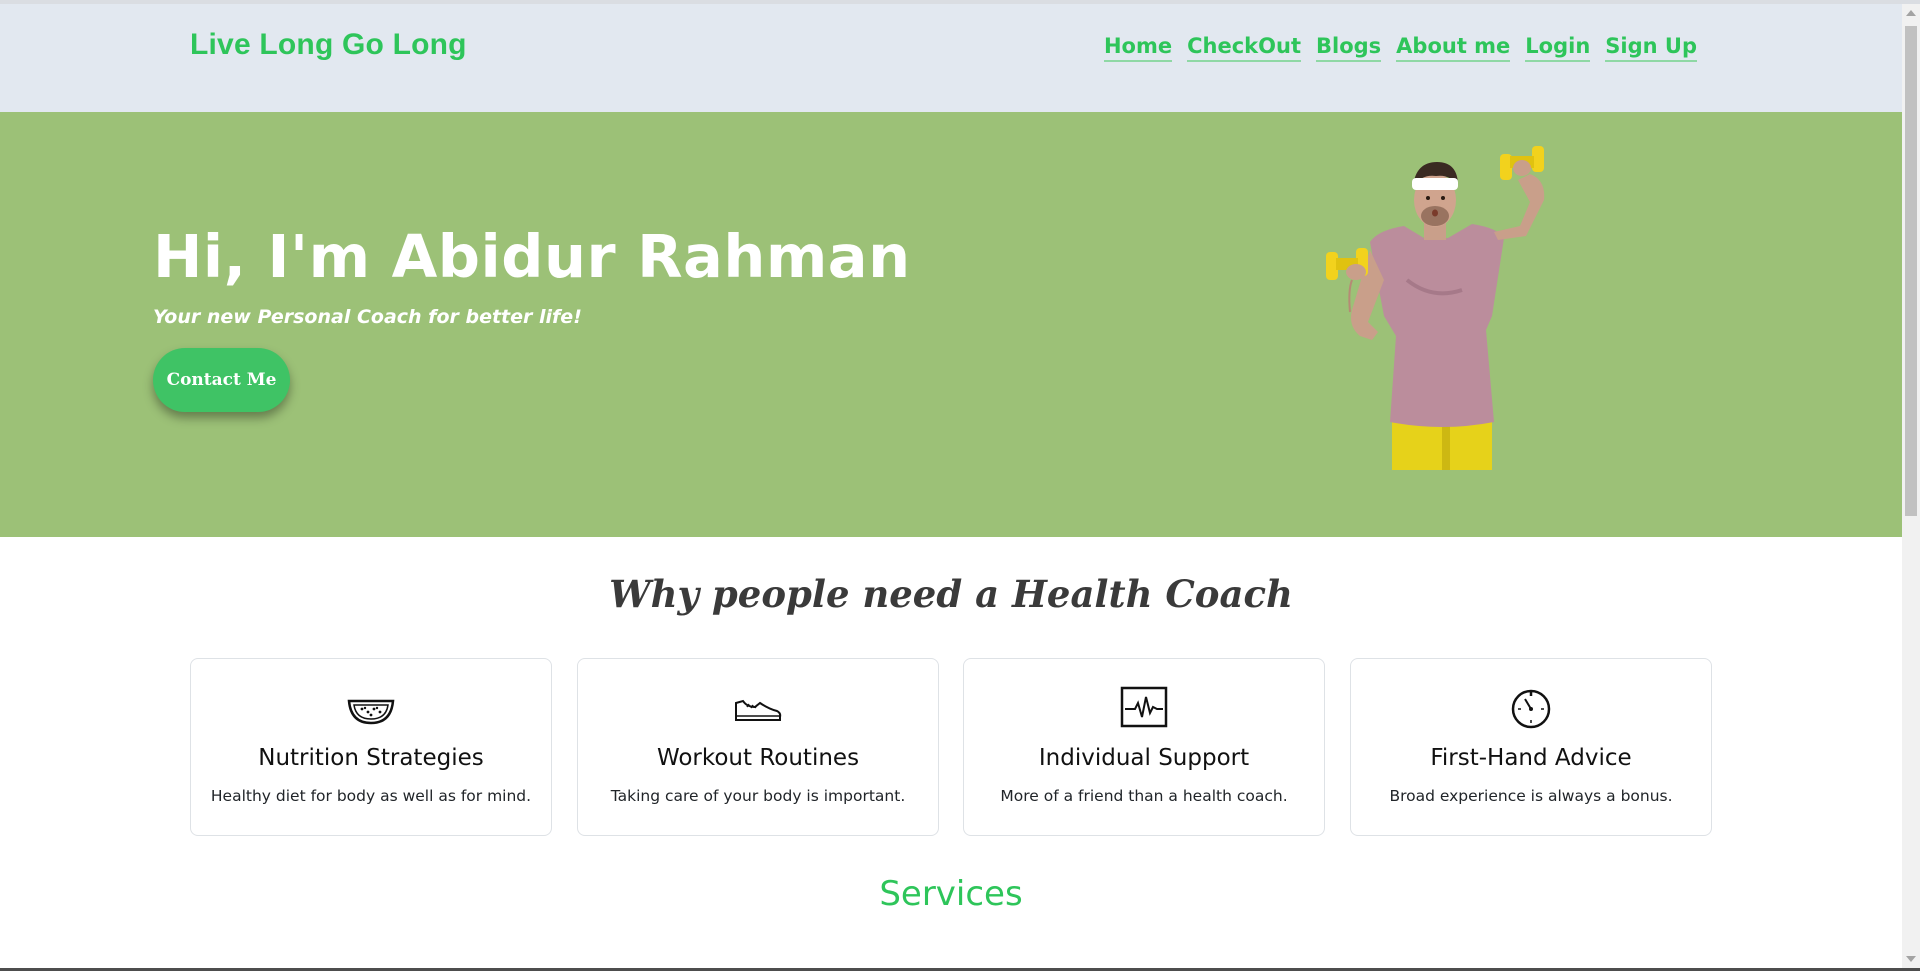  What do you see at coordinates (1348, 48) in the screenshot?
I see `nav-link-blogs: Blogs` at bounding box center [1348, 48].